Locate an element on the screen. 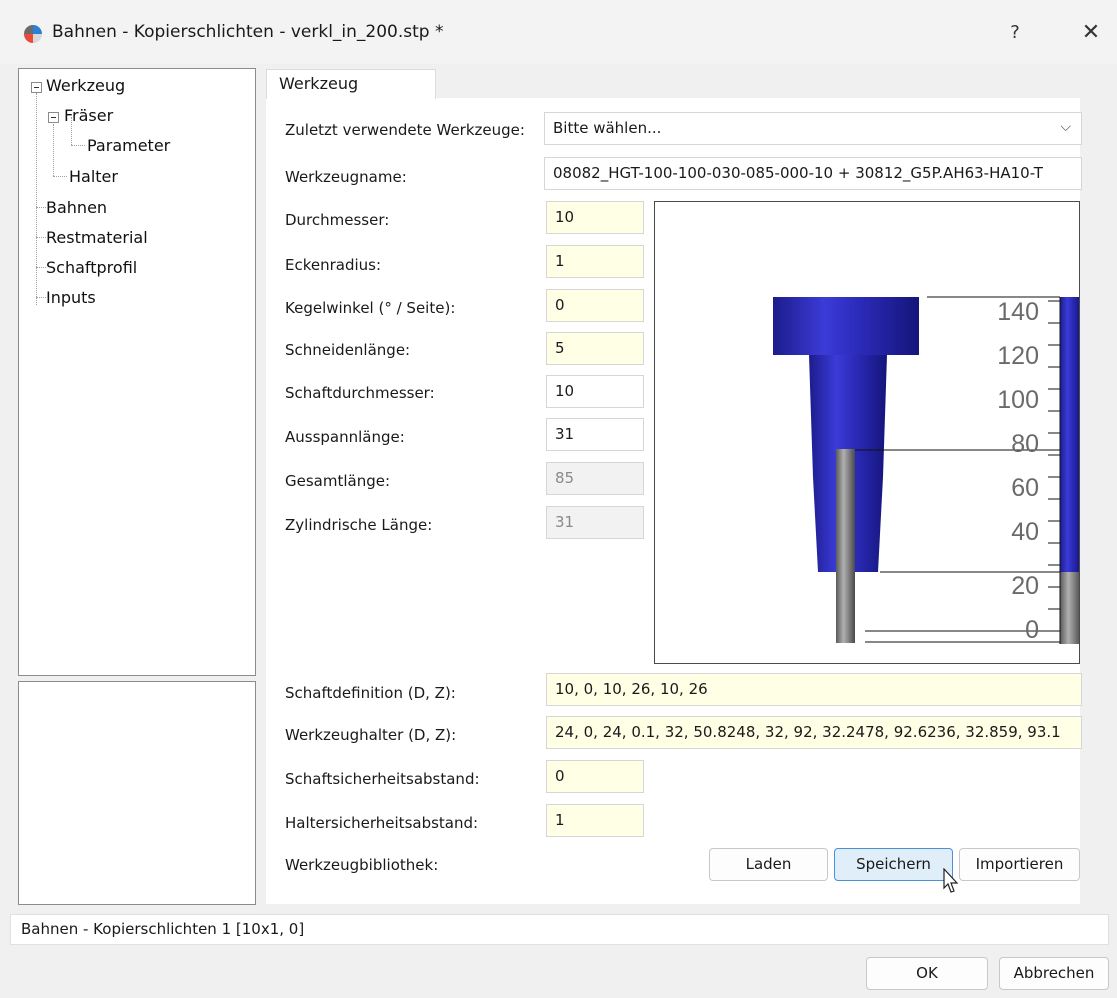  chevron-down-icon: ⌵ is located at coordinates (1065, 127).